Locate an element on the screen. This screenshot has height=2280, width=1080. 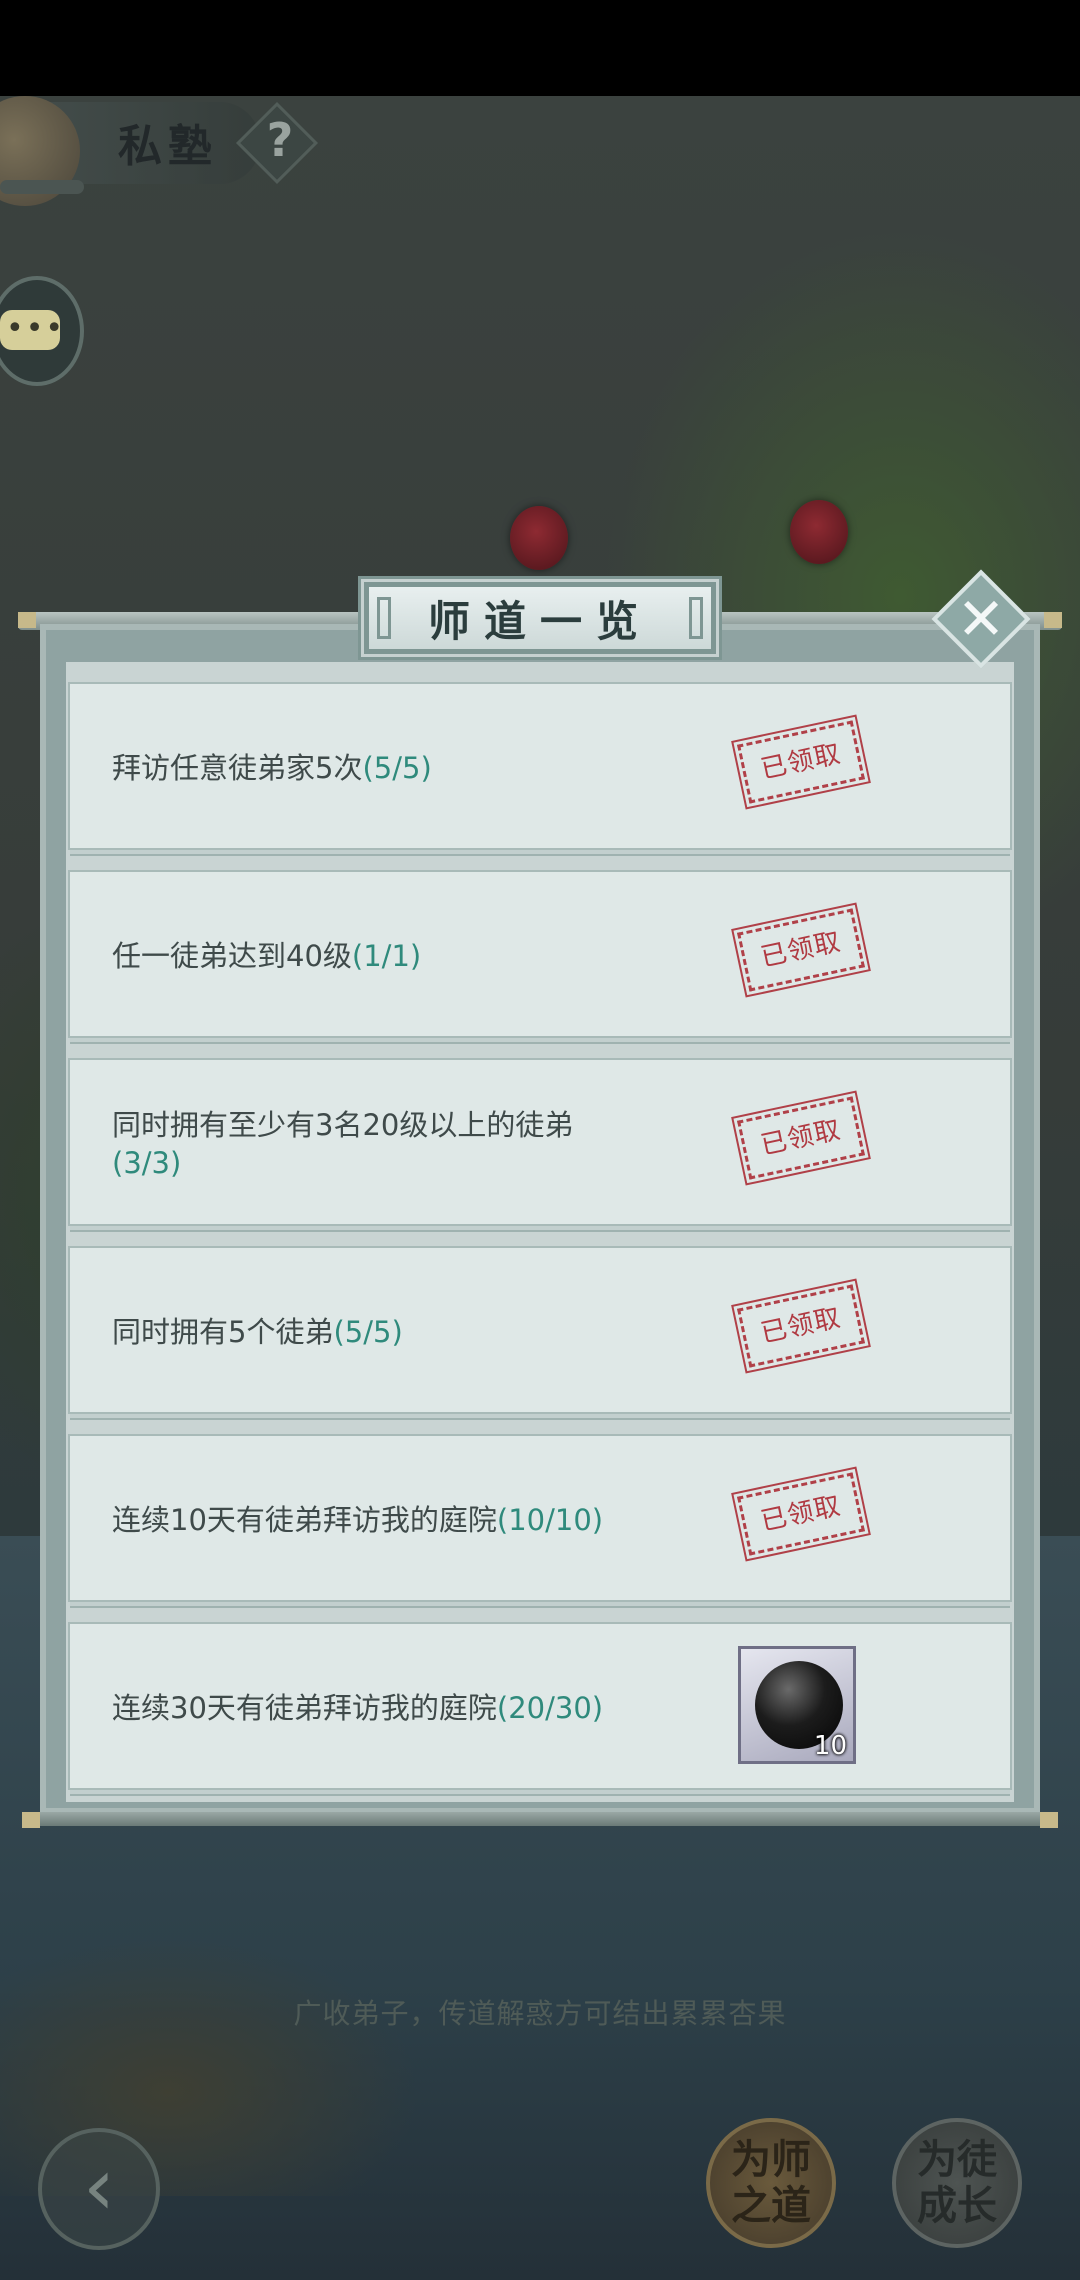
task-row: 连续10天有徒弟拜访我的庭院(10/10) 已领取 is located at coordinates (540, 1518).